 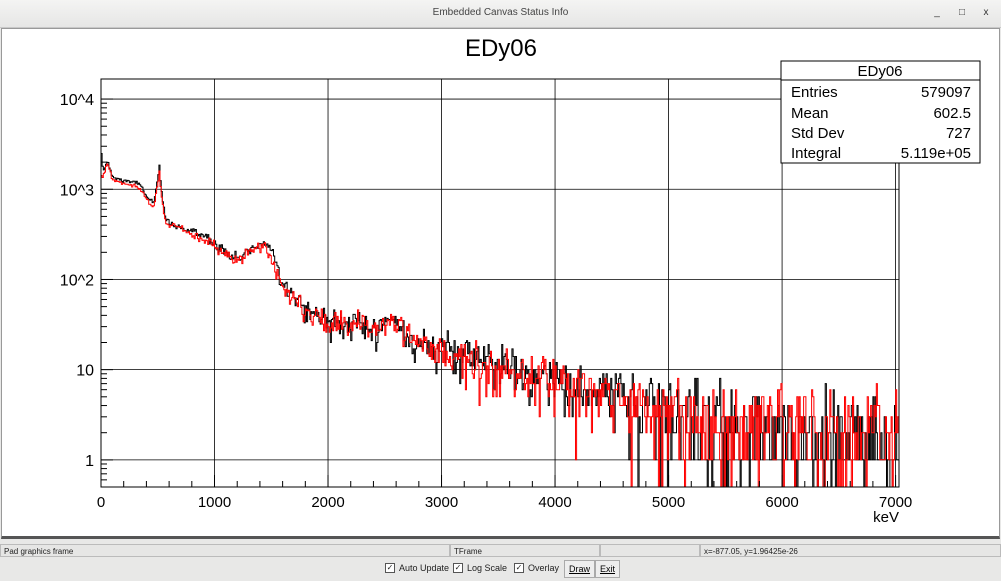 I want to click on auto-update-checkbox: ✓ Auto Update, so click(x=417, y=568).